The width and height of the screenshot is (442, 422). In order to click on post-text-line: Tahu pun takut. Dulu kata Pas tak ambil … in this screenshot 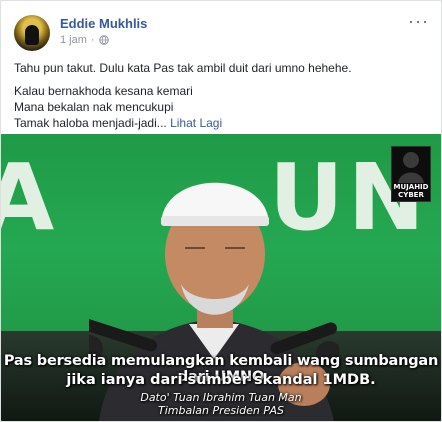, I will do `click(183, 68)`.